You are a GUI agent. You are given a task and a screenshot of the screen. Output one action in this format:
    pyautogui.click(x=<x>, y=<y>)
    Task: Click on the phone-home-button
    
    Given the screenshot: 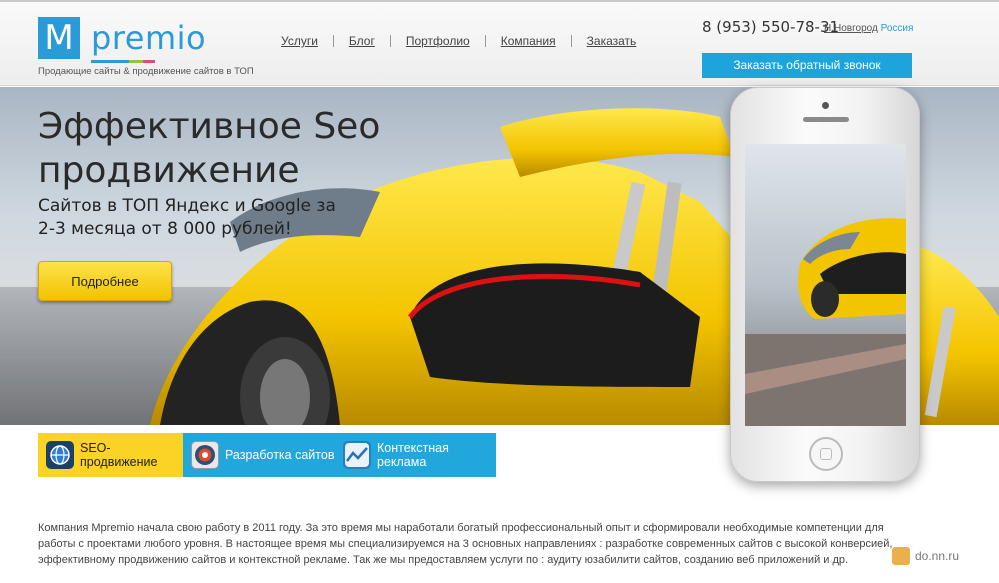 What is the action you would take?
    pyautogui.click(x=826, y=454)
    